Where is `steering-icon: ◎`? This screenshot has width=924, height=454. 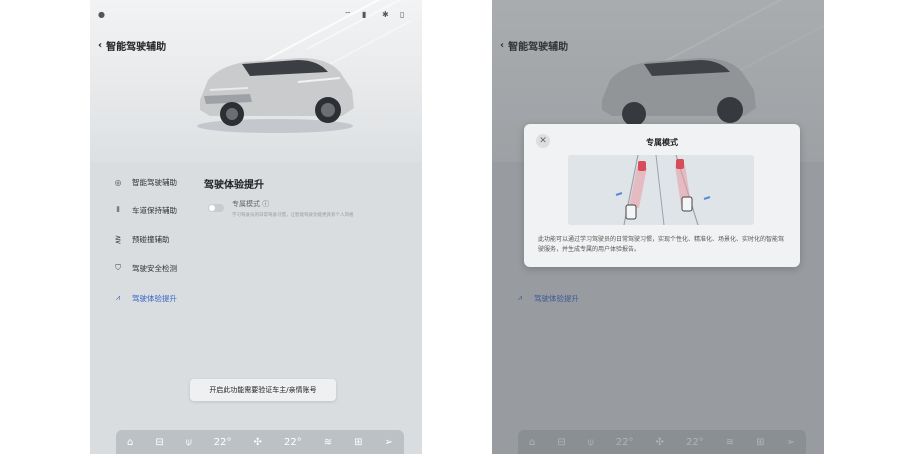
steering-icon: ◎ is located at coordinates (118, 182).